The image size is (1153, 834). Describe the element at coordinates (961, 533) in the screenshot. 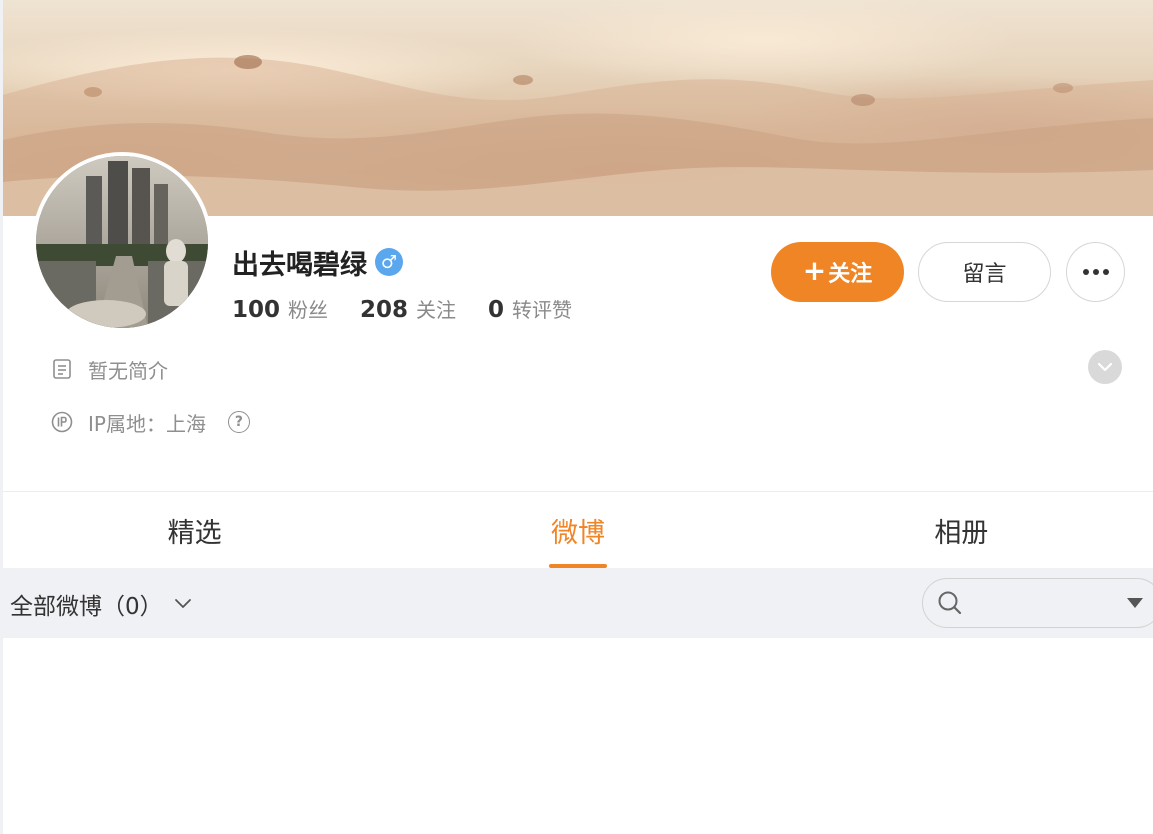

I see `tab-album-label: 相册` at that location.